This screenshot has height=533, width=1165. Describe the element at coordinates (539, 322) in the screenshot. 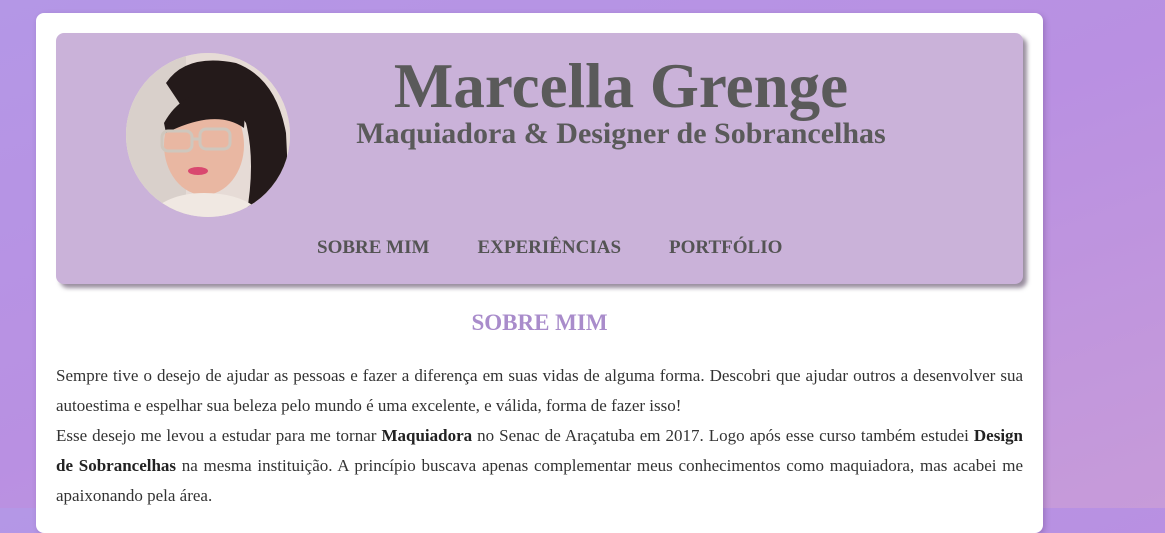

I see `section-title-sobre-mim: SOBRE MIM` at that location.